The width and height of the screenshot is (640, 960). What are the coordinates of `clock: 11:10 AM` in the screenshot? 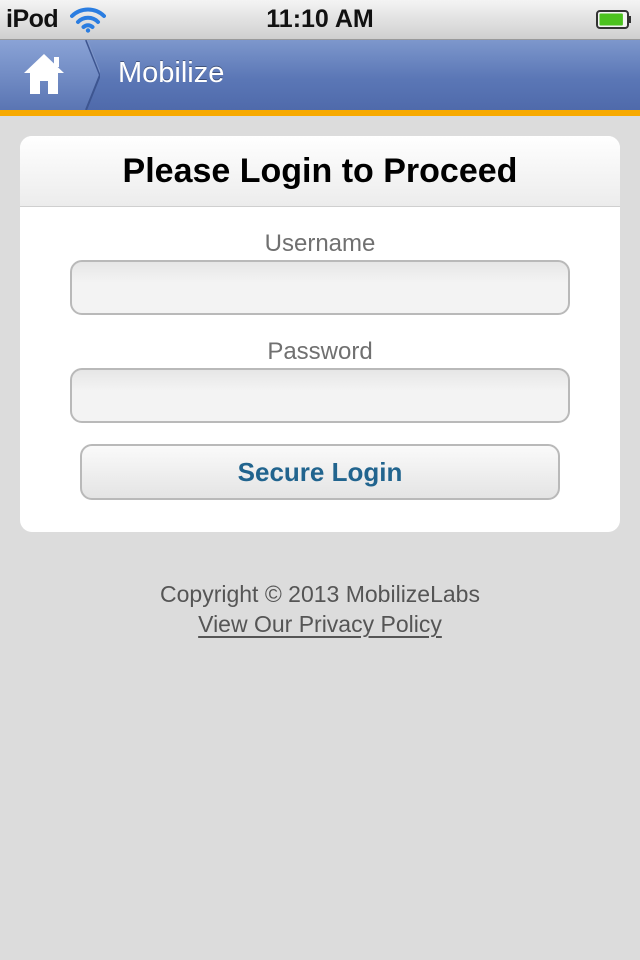 It's located at (320, 19).